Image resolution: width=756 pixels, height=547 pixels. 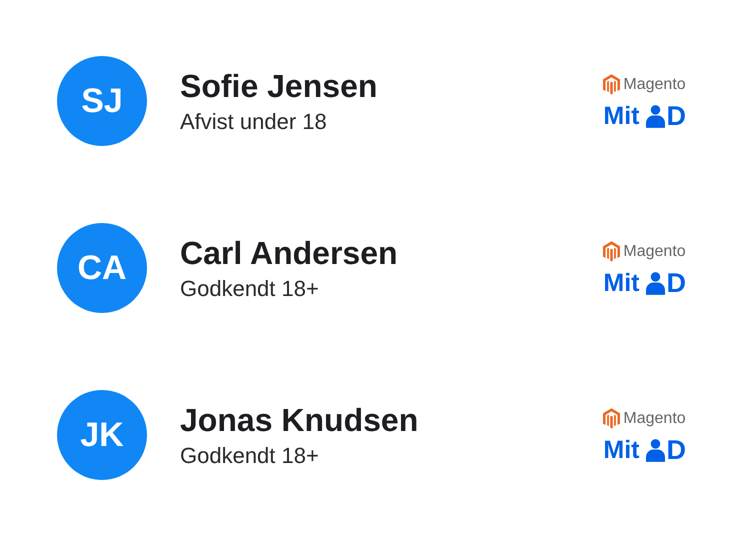 What do you see at coordinates (102, 435) in the screenshot?
I see `avatar: JK` at bounding box center [102, 435].